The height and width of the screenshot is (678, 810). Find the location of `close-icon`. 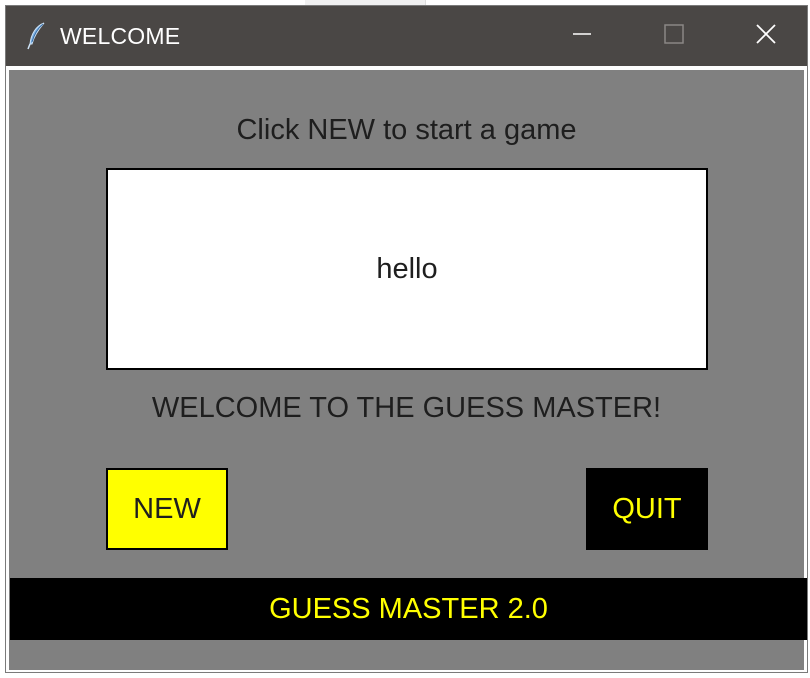

close-icon is located at coordinates (766, 36).